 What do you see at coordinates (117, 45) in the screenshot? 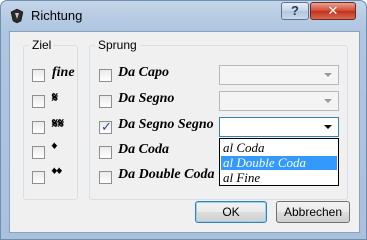
I see `sprung-legend: Sprung` at bounding box center [117, 45].